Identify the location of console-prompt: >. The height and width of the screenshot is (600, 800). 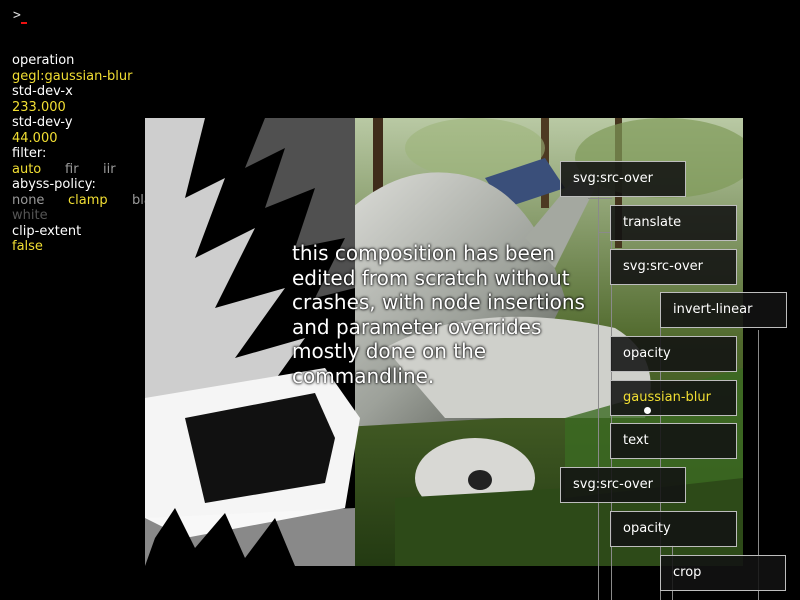
(17, 15).